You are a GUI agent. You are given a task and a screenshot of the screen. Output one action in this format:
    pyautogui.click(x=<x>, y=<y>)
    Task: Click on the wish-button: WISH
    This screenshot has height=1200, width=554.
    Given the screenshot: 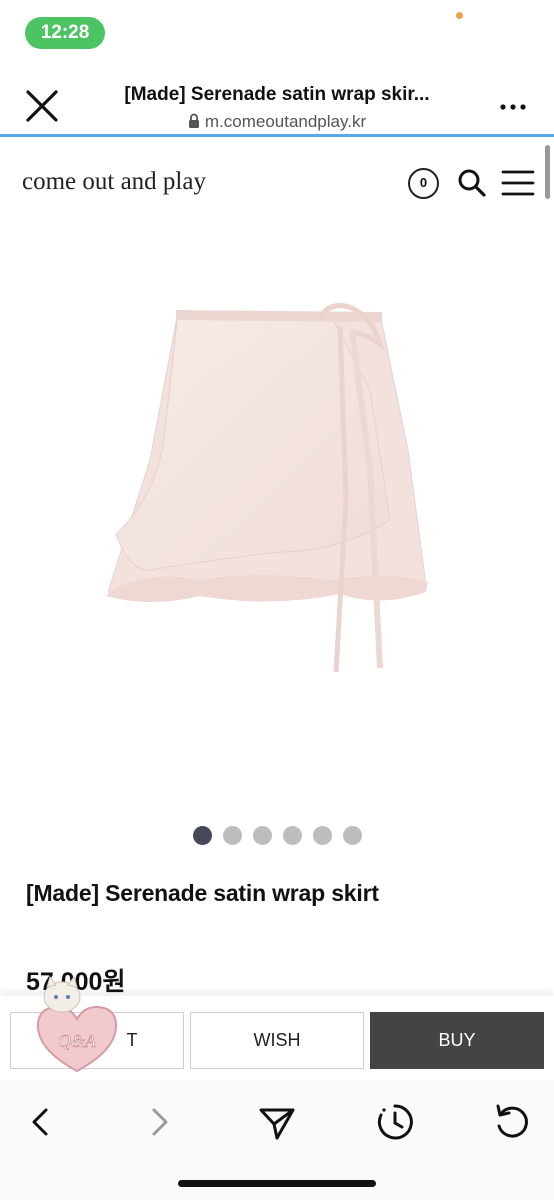 What is the action you would take?
    pyautogui.click(x=277, y=1040)
    